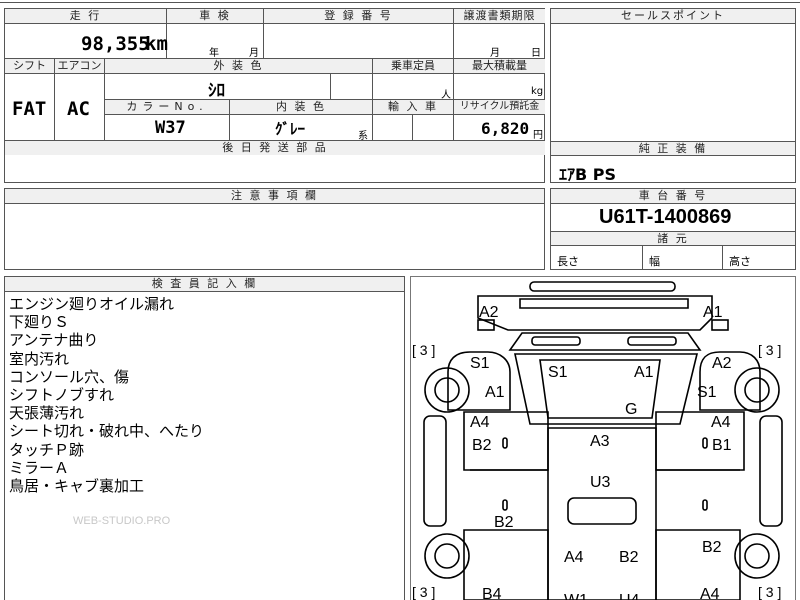  Describe the element at coordinates (499, 16) in the screenshot. I see `transfer-deadline-label: 譲渡書類期限` at that location.